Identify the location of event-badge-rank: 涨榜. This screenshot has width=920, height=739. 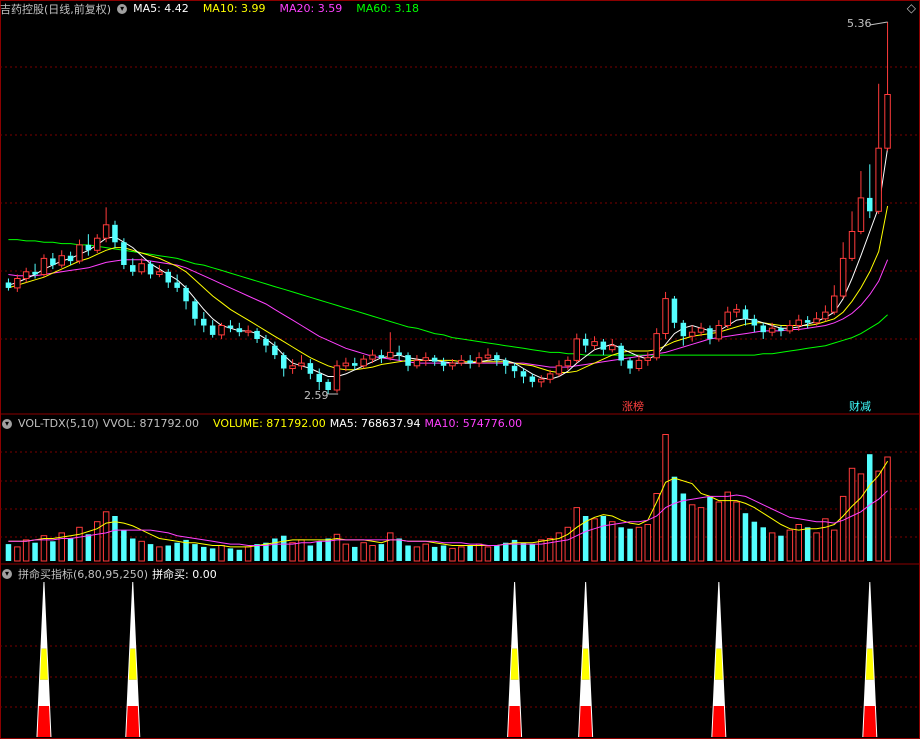
(633, 407).